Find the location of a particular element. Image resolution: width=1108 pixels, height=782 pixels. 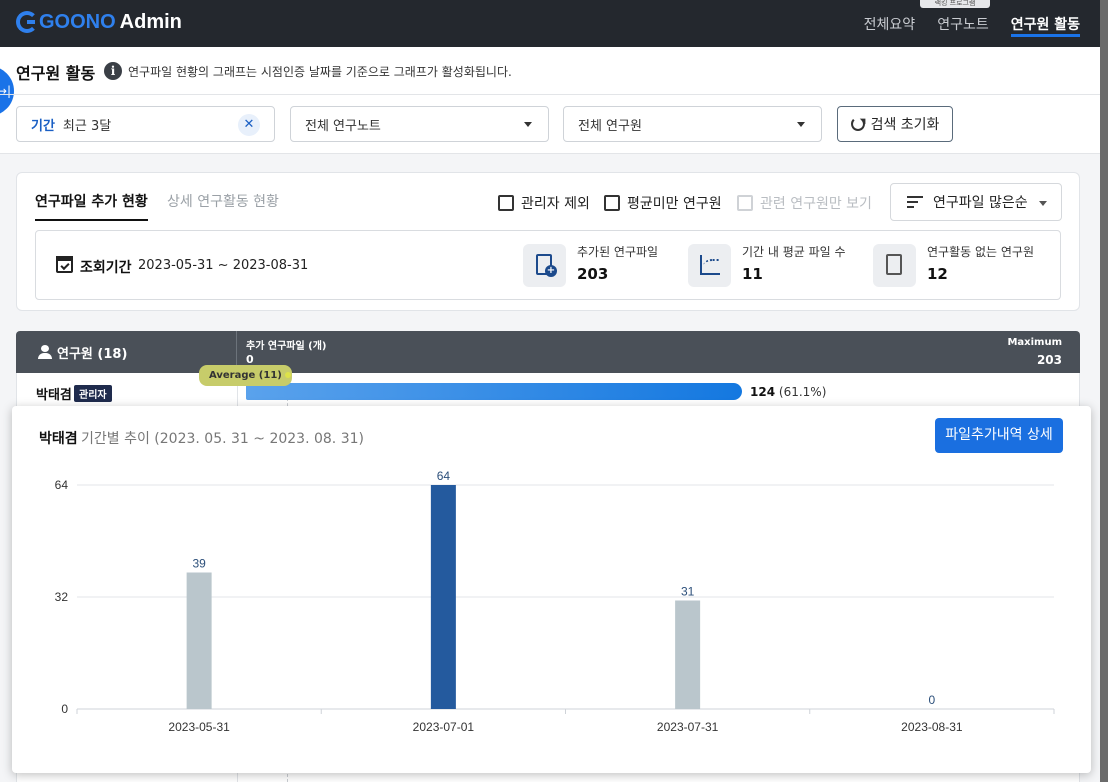

file-add-icon: + is located at coordinates (544, 265).